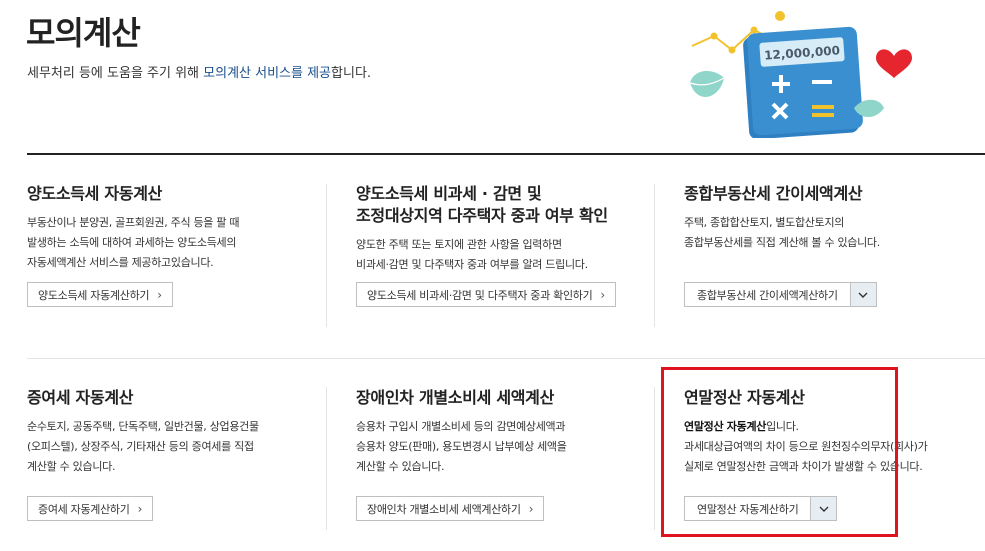 The height and width of the screenshot is (551, 985). What do you see at coordinates (115, 73) in the screenshot?
I see `desc-prefix: 세무처리 등에 도움을 주기 위해` at bounding box center [115, 73].